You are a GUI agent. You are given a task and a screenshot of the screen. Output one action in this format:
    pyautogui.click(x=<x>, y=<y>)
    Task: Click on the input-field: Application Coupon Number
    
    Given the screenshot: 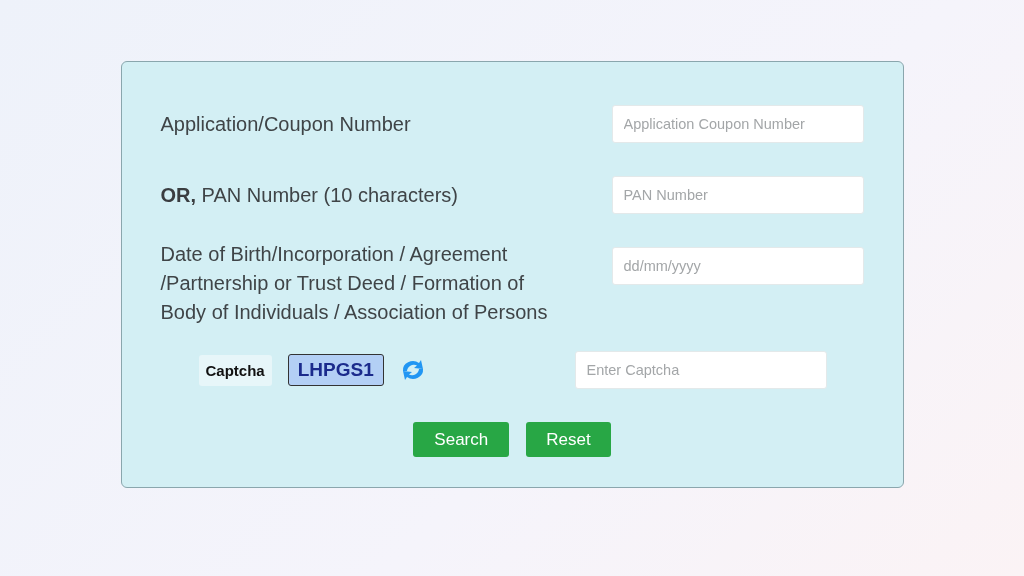 What is the action you would take?
    pyautogui.click(x=737, y=124)
    